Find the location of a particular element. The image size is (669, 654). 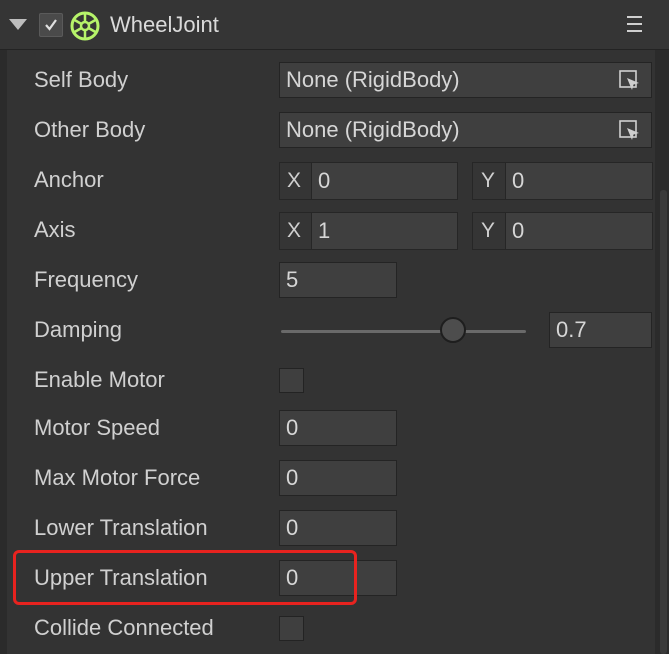

axis-y-letter: Y is located at coordinates (488, 230).